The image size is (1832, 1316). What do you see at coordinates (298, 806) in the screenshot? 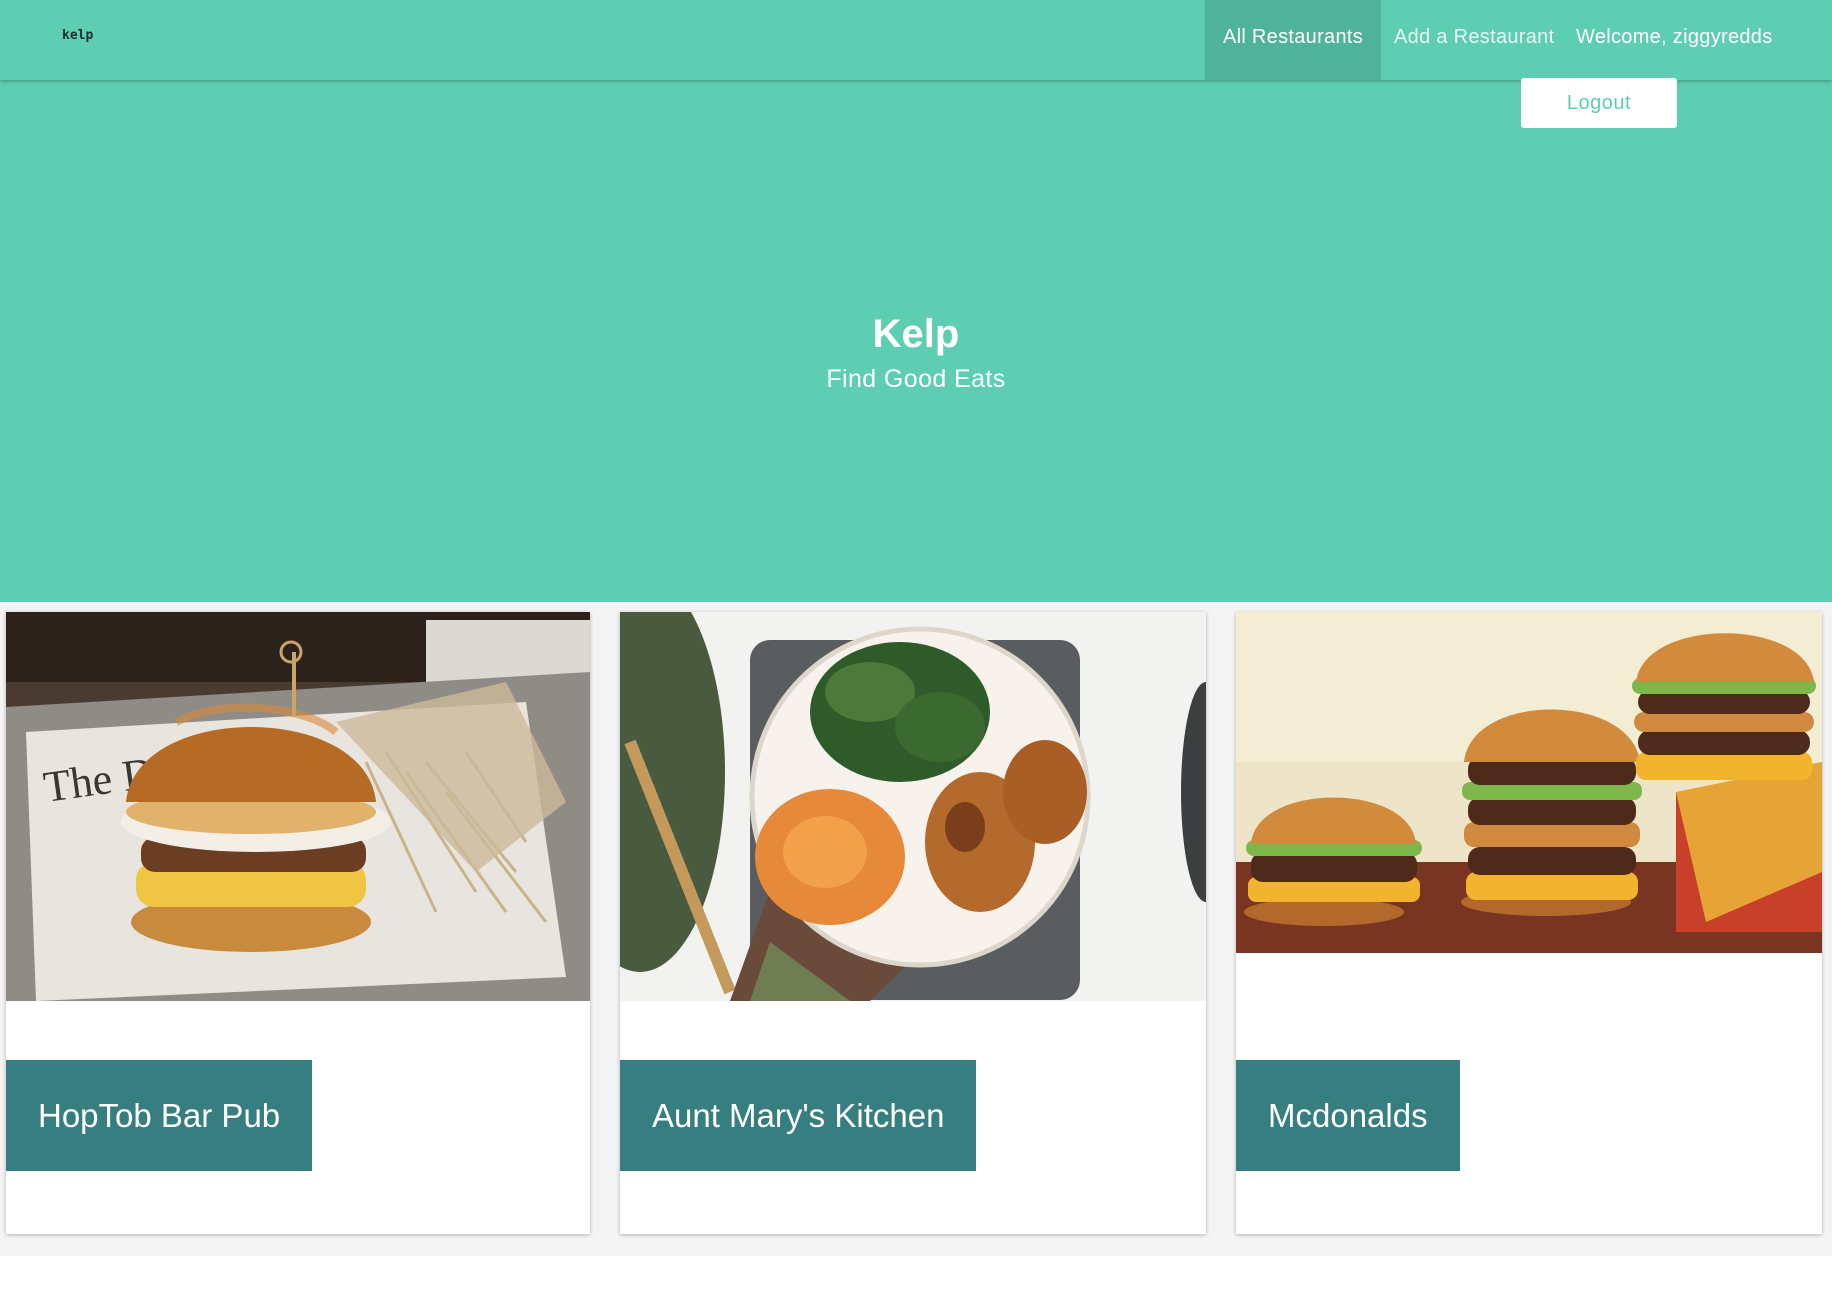
I see `restaurant-photo: The De` at bounding box center [298, 806].